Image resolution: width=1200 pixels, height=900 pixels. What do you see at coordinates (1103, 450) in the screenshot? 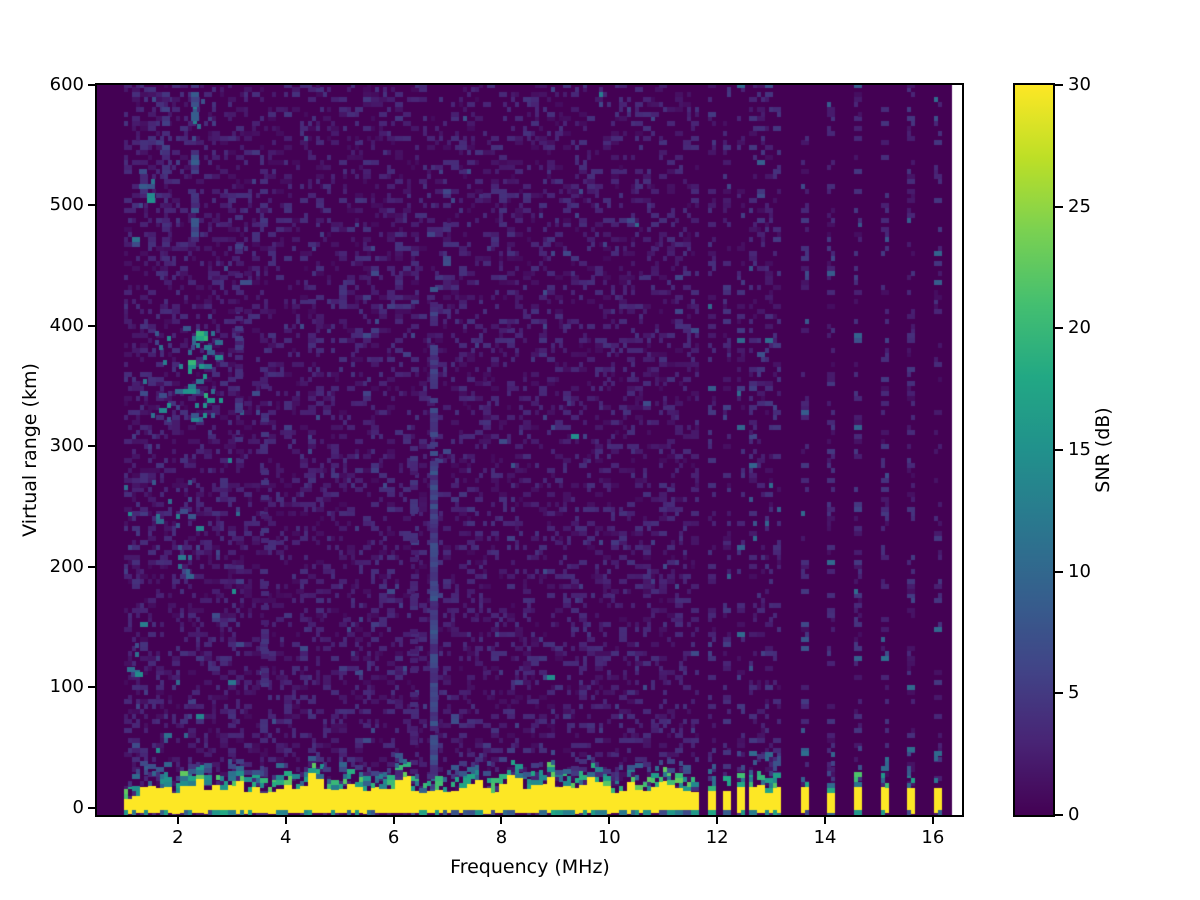
I see `colorbar-label: SNR (dB)` at bounding box center [1103, 450].